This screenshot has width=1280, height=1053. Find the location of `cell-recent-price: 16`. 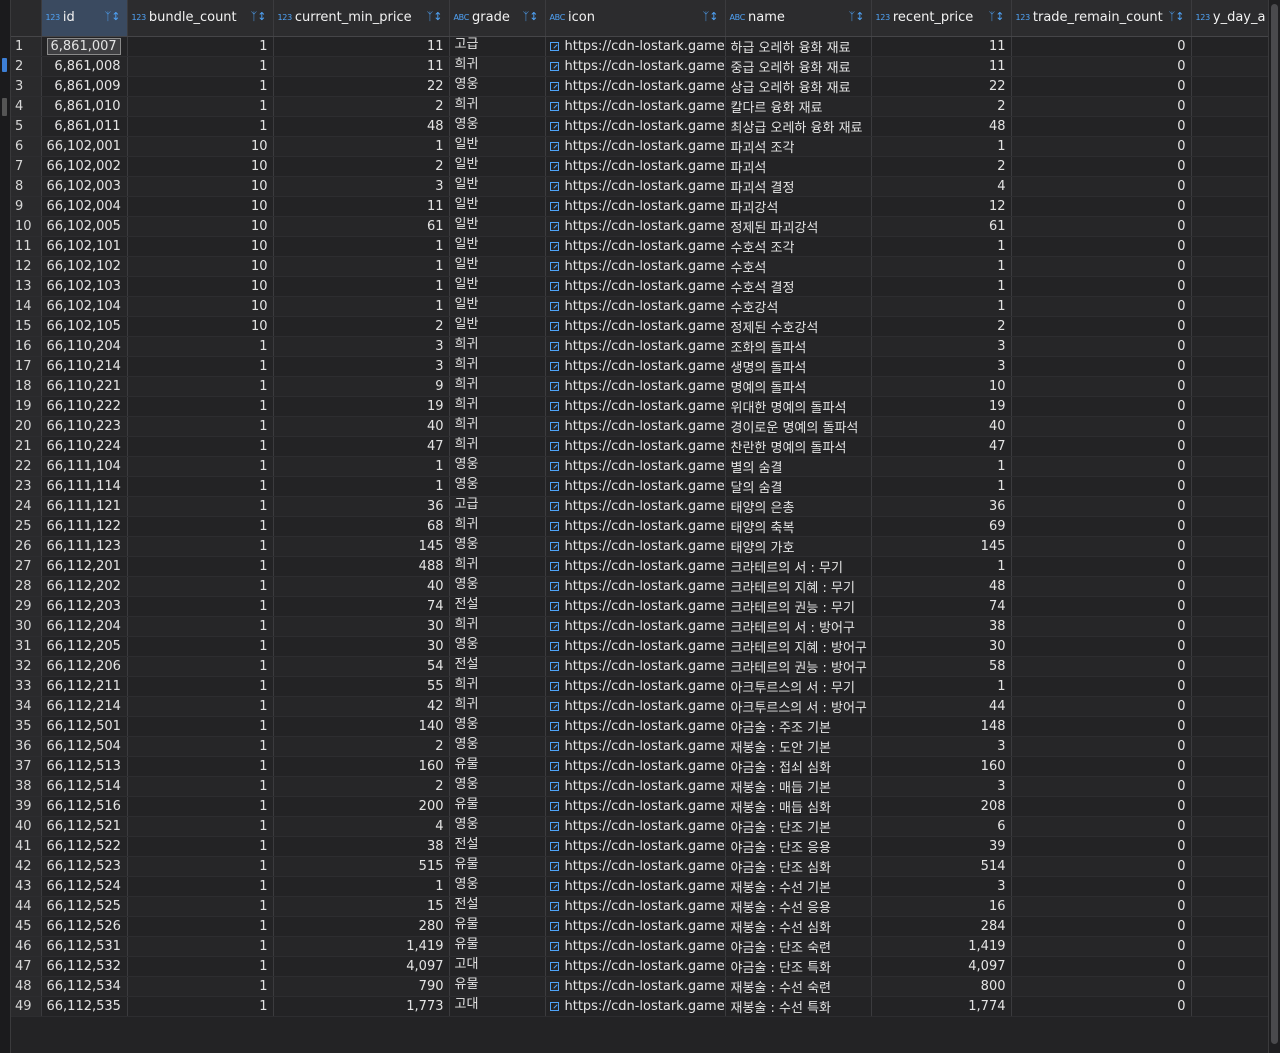

cell-recent-price: 16 is located at coordinates (941, 906).